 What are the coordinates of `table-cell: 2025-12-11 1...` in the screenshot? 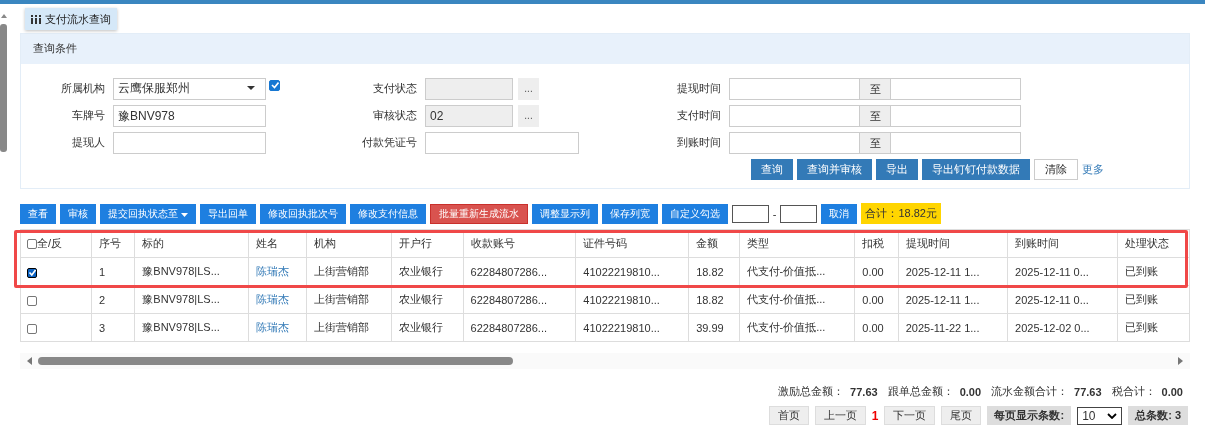 It's located at (942, 299).